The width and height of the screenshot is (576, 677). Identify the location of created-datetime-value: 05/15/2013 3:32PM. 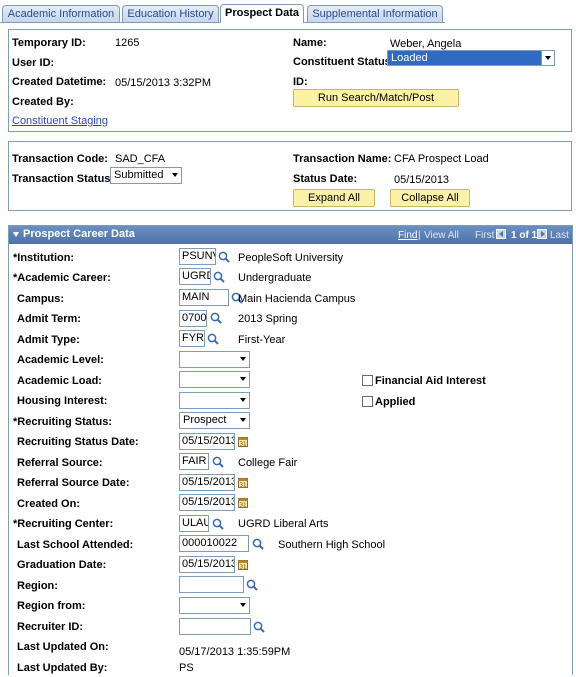
(163, 83).